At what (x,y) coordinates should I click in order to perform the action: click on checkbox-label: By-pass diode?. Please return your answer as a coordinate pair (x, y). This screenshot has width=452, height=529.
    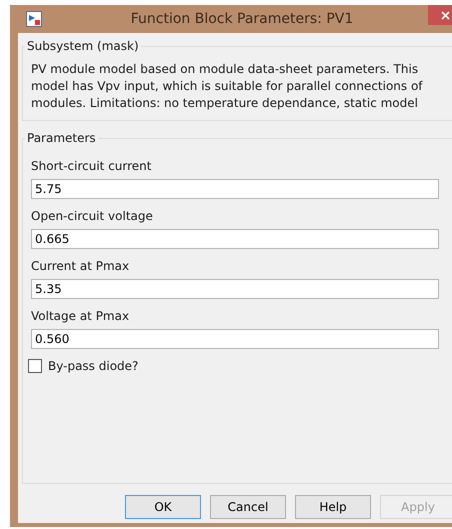
    Looking at the image, I should click on (93, 366).